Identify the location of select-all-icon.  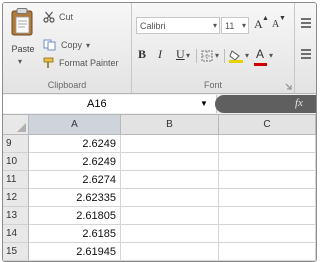
(21, 127).